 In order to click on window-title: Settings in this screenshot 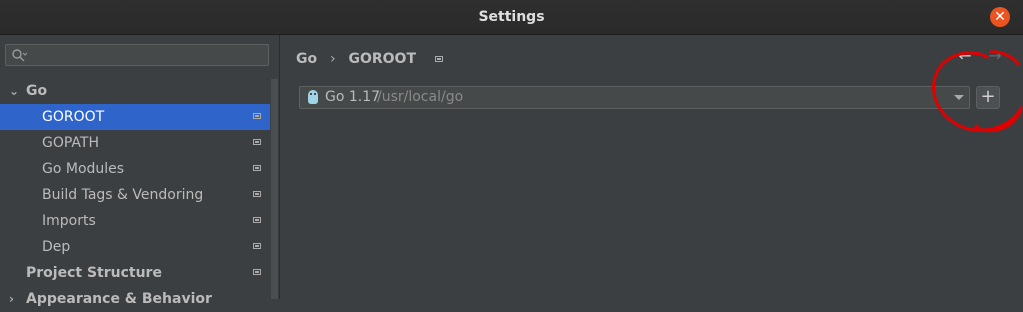, I will do `click(511, 17)`.